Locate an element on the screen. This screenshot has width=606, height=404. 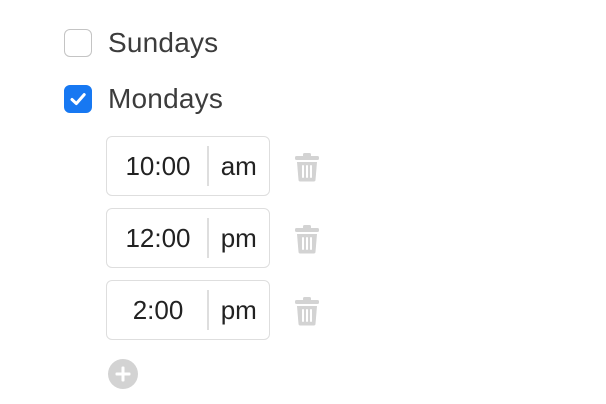
checkmark-icon is located at coordinates (78, 99).